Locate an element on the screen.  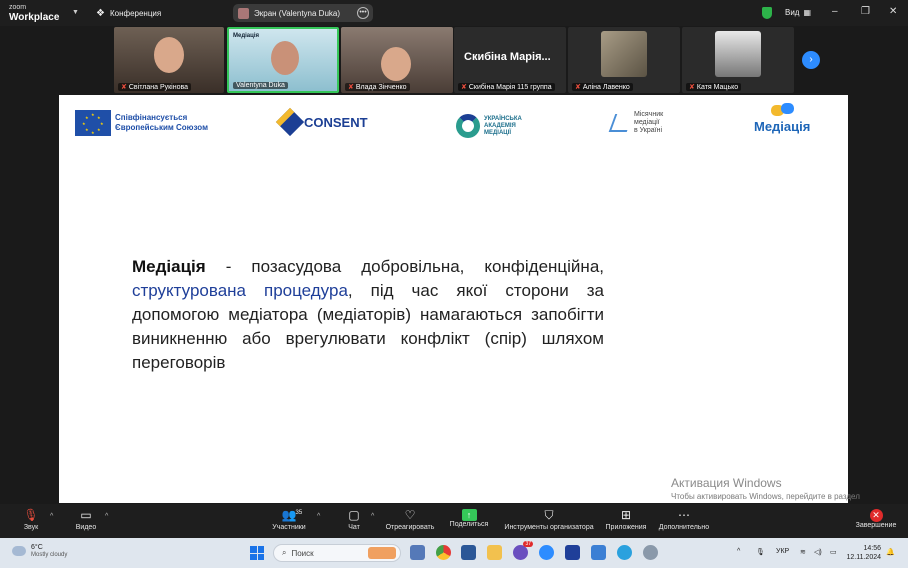
participants-count: 35 is located at coordinates (299, 513).